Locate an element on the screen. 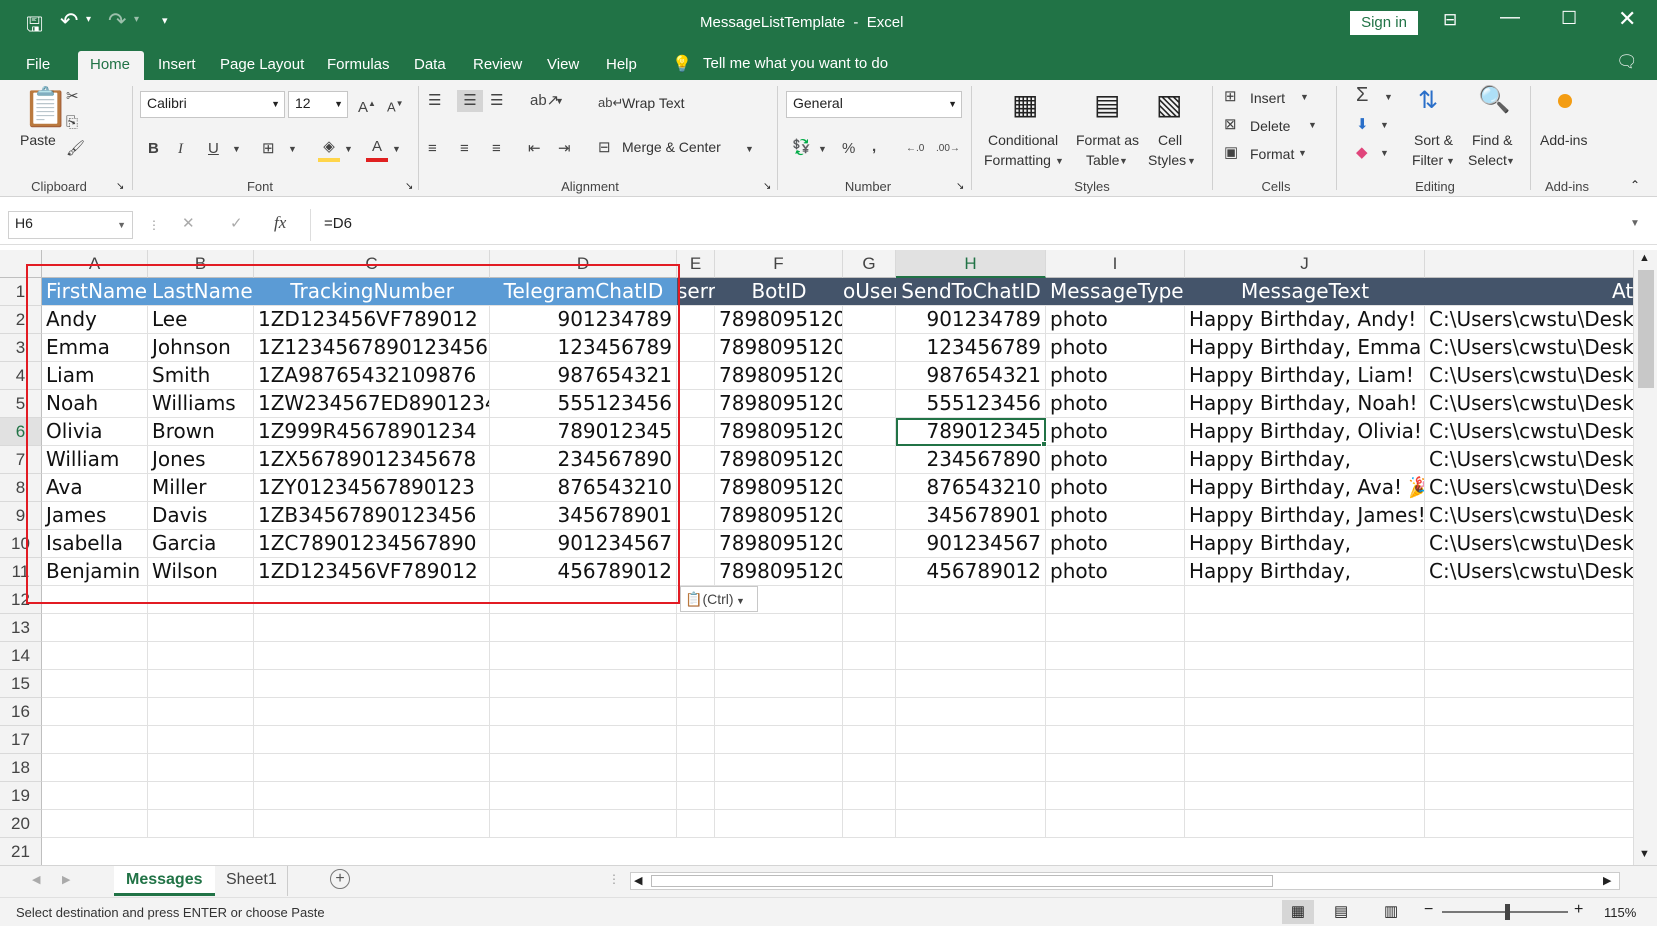  borders-dropdown-icon: ▼ is located at coordinates (292, 149).